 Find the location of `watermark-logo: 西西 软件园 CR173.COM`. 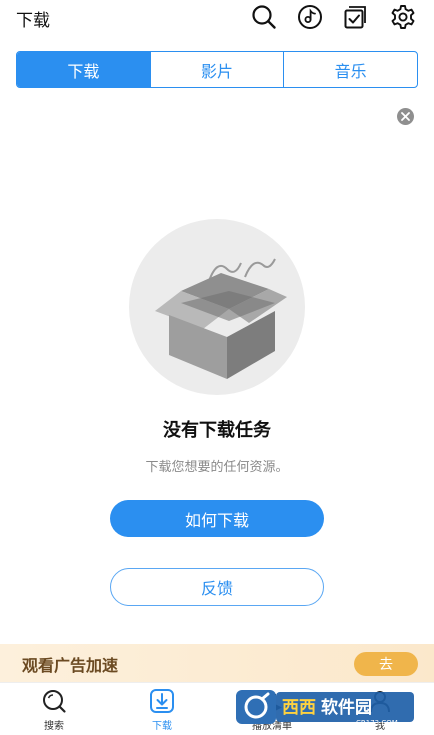

watermark-logo: 西西 软件园 CR173.COM is located at coordinates (325, 708).